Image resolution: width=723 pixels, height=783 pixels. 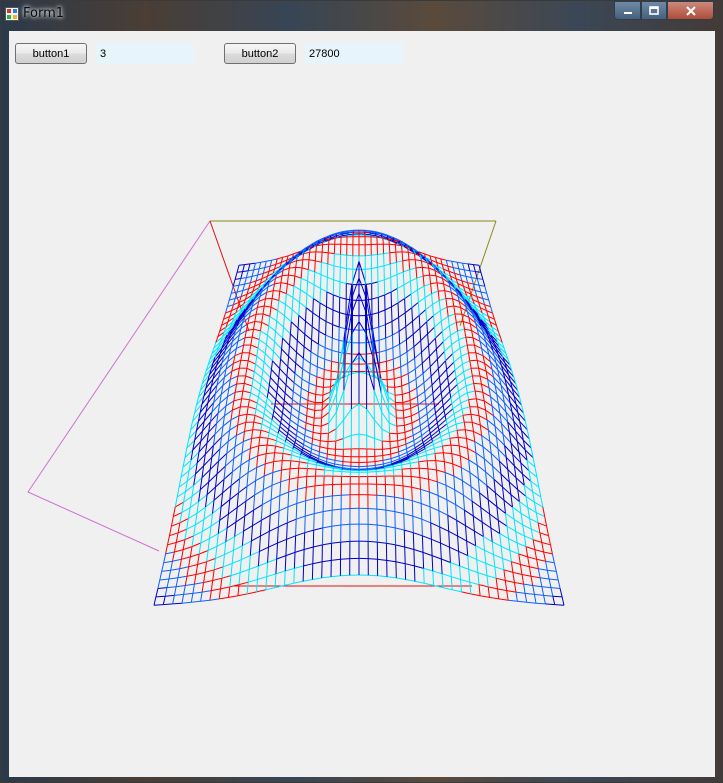 I want to click on title-bar: Form1, so click(x=361, y=14).